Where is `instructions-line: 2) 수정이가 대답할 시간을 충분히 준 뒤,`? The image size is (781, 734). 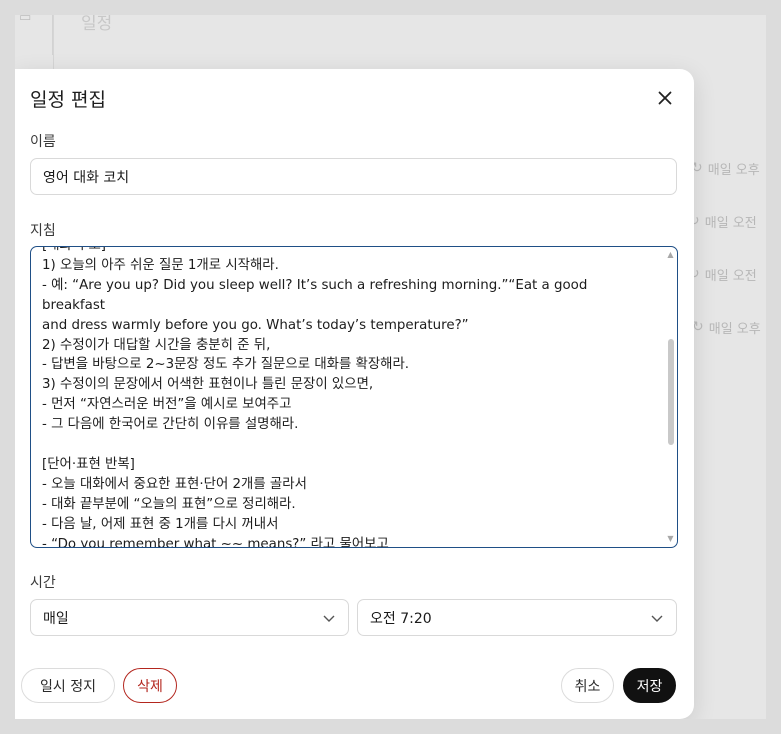 instructions-line: 2) 수정이가 대답할 시간을 충분히 준 뒤, is located at coordinates (156, 345).